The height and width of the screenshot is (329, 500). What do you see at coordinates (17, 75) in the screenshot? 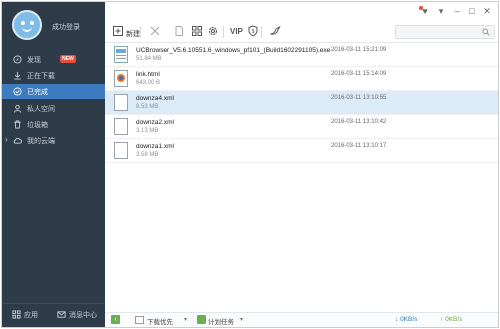
I see `download-icon` at bounding box center [17, 75].